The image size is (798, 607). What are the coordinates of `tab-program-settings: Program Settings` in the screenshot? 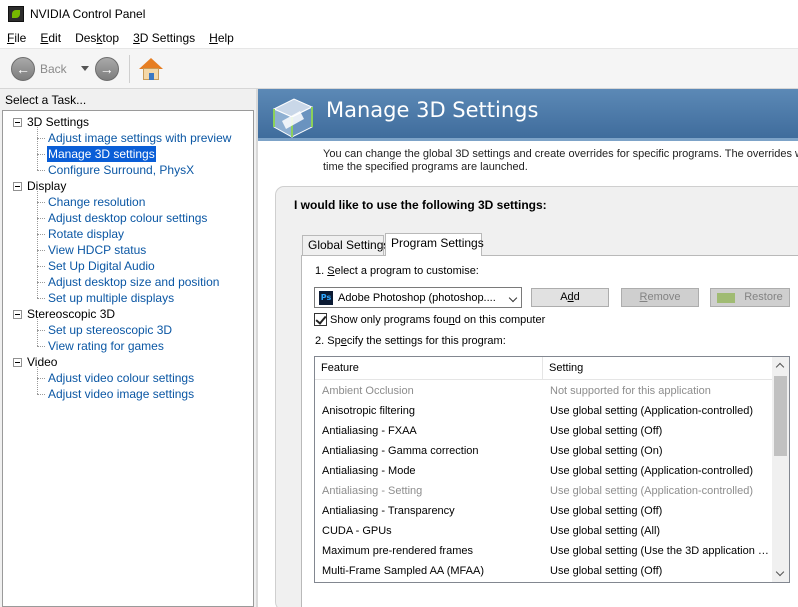 It's located at (434, 244).